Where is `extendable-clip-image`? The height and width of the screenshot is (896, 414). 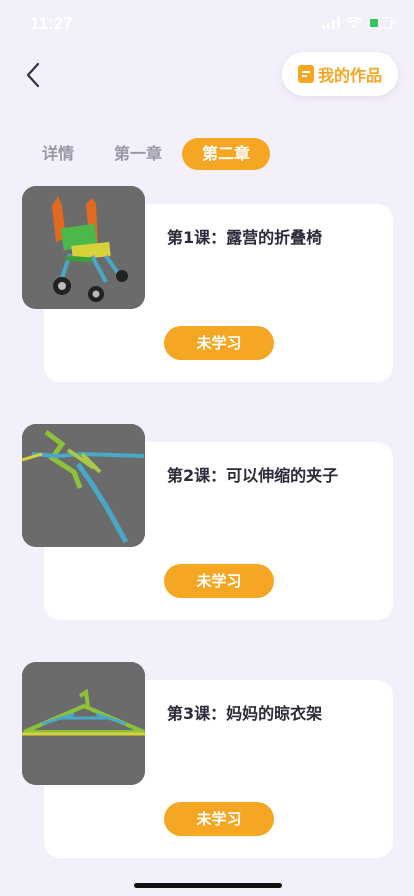 extendable-clip-image is located at coordinates (83, 485).